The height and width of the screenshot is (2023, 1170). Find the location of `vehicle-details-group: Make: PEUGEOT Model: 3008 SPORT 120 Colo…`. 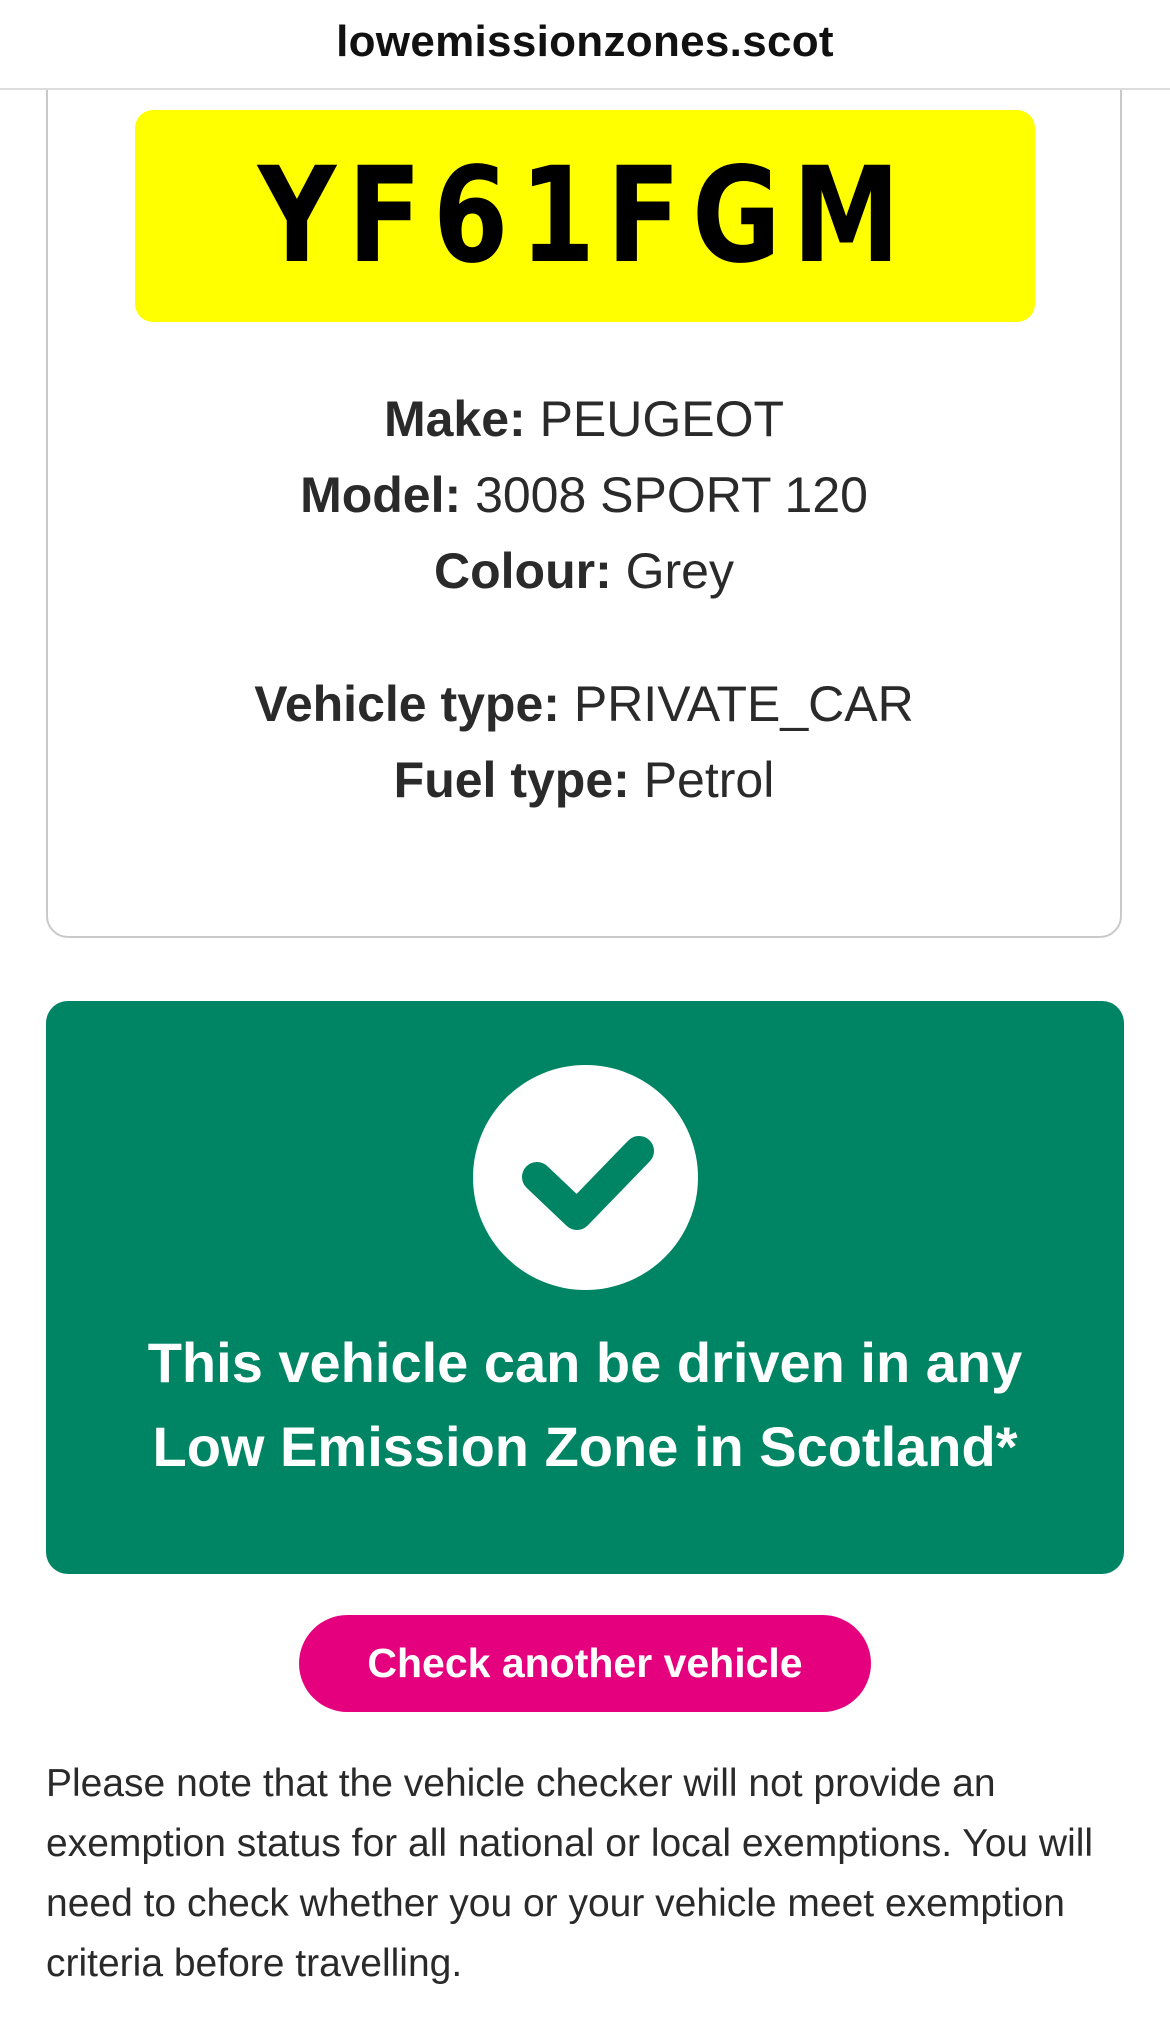

vehicle-details-group: Make: PEUGEOT Model: 3008 SPORT 120 Colo… is located at coordinates (584, 495).